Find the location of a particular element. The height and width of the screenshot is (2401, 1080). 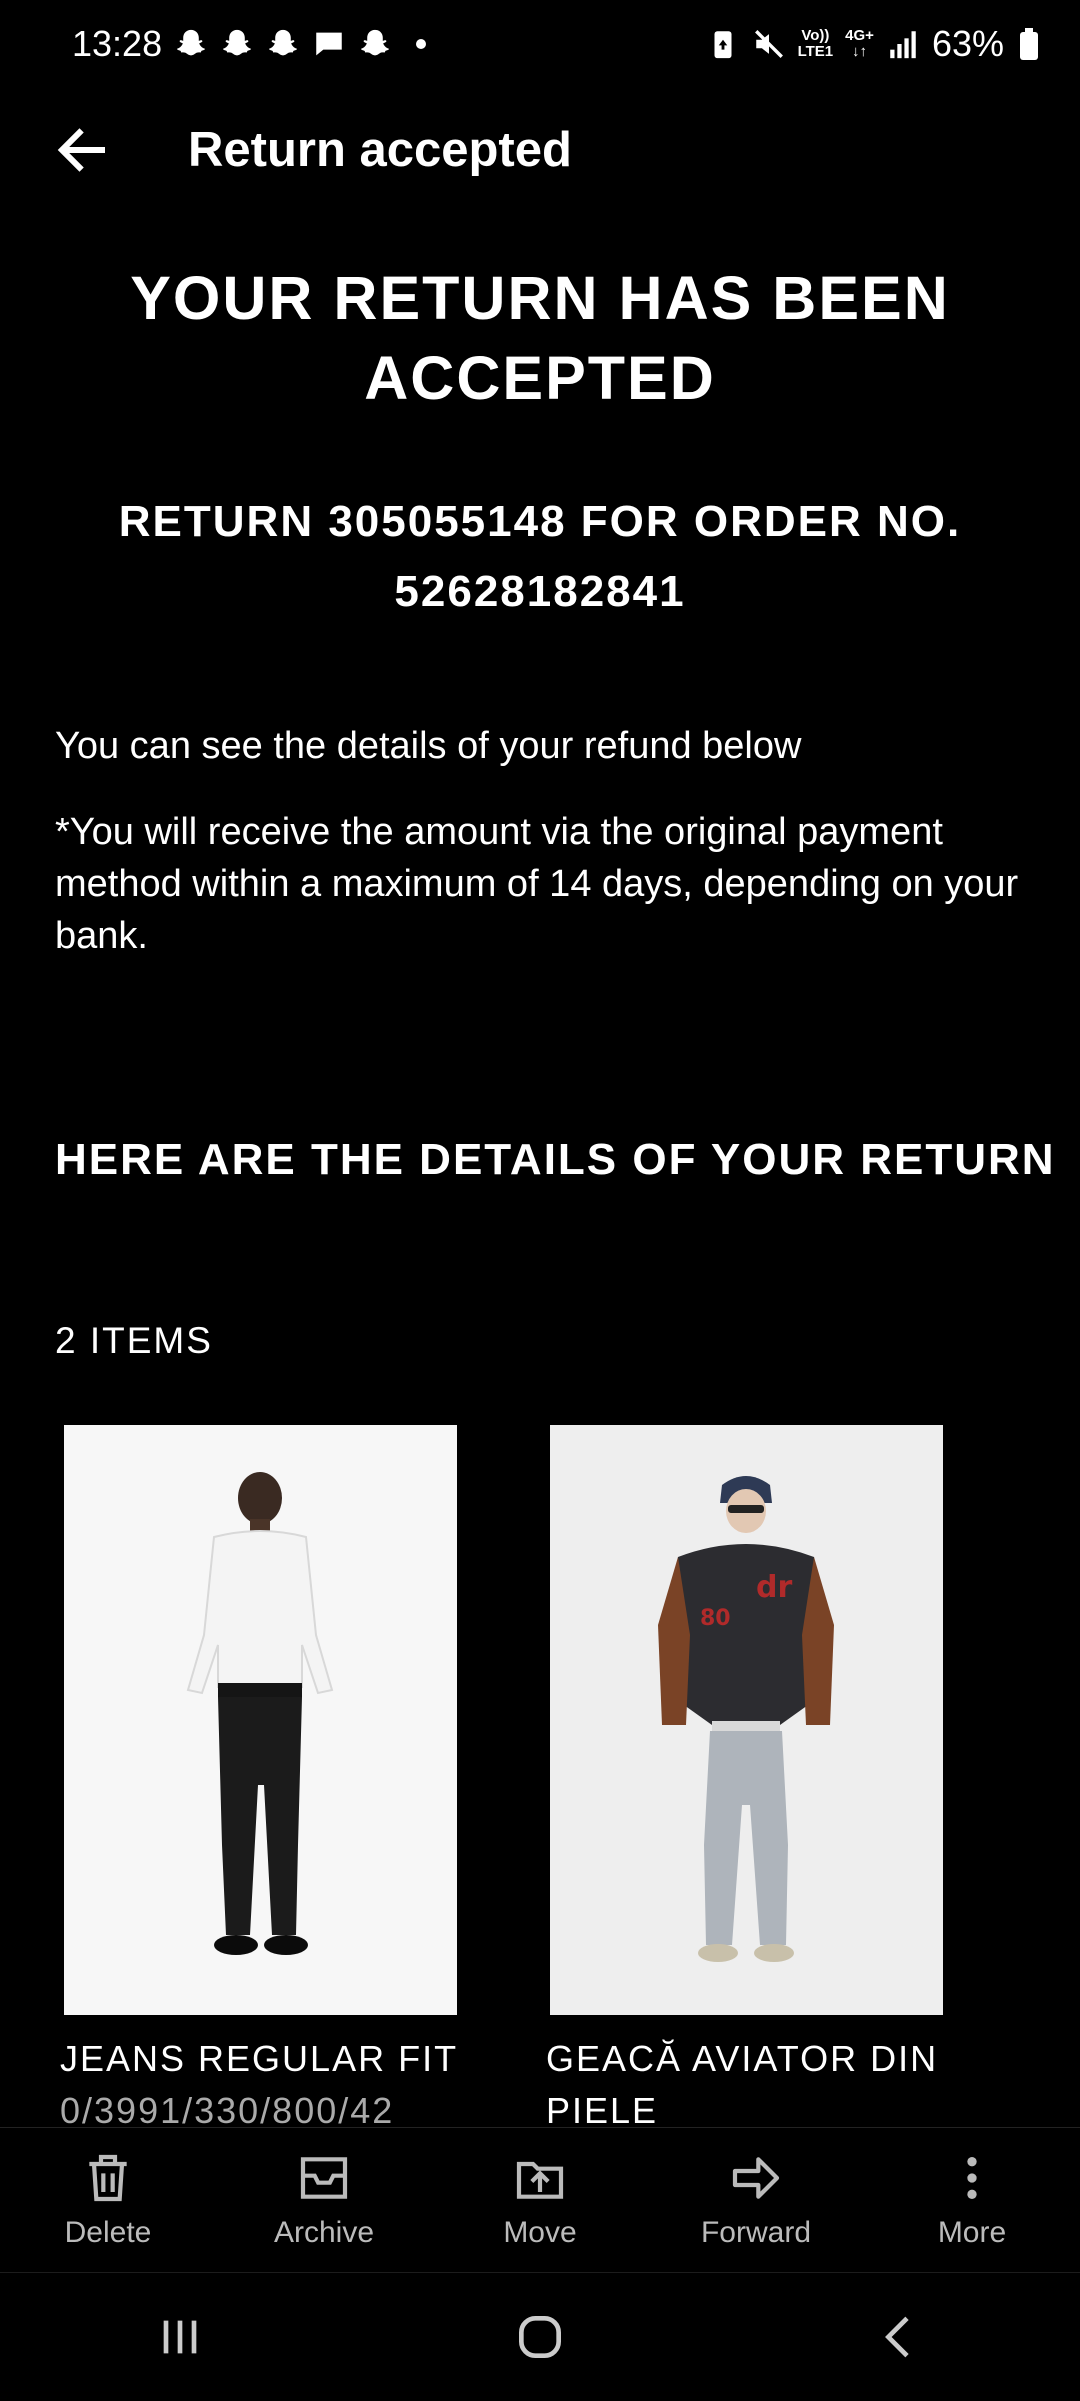

return-headline: YOUR RETURN HAS BEEN ACCEPTED is located at coordinates (540, 338).